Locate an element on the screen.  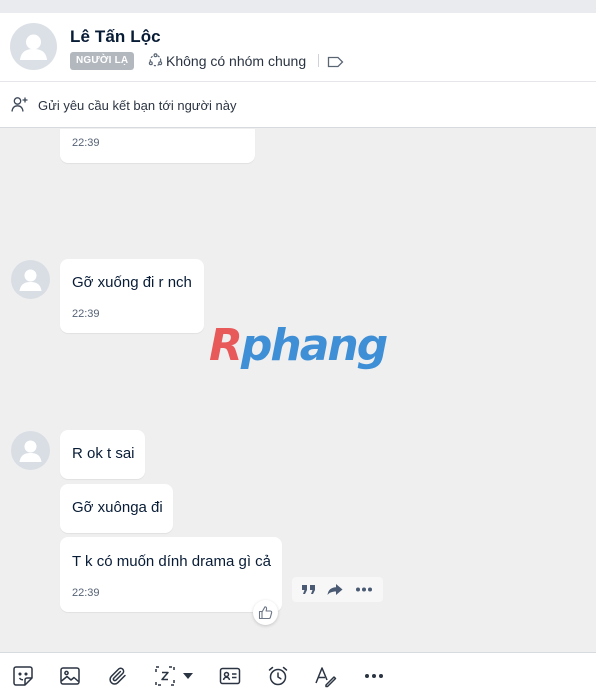
watermark-word: phang is located at coordinates (314, 345).